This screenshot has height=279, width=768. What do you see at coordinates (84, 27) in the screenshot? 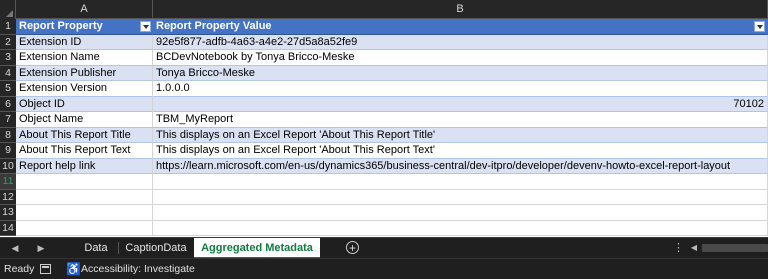
I see `header-cell-property: Report Property` at bounding box center [84, 27].